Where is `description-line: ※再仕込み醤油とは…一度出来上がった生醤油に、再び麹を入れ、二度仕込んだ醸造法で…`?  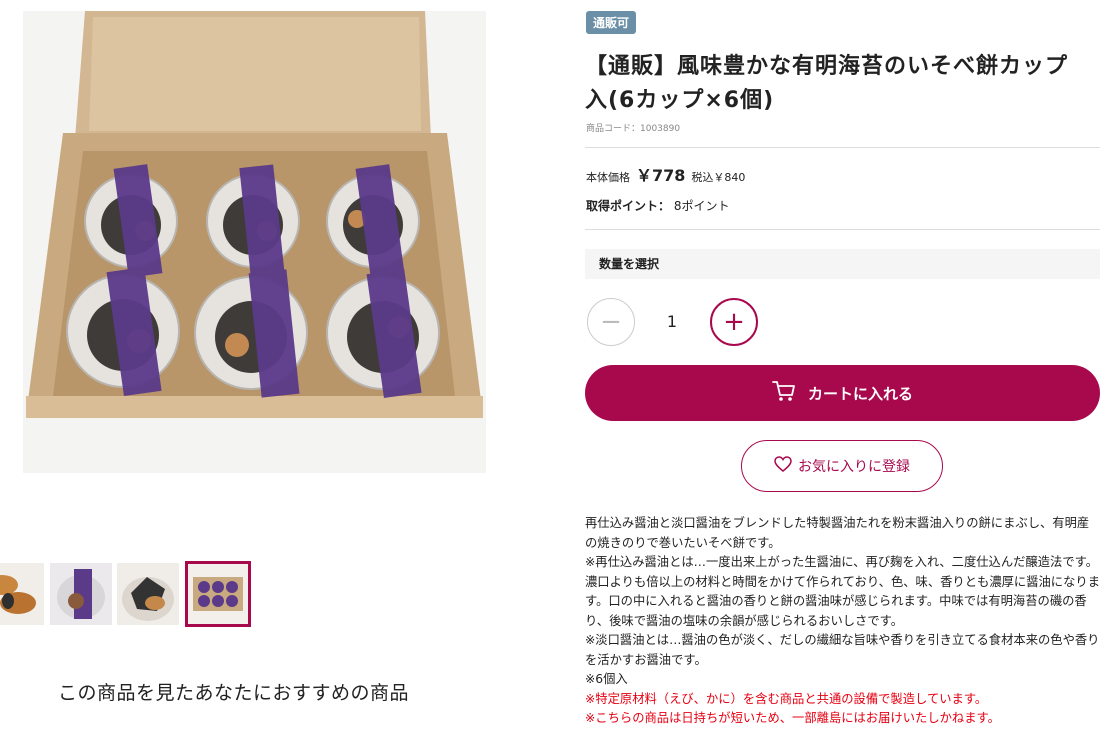
description-line: ※再仕込み醤油とは…一度出来上がった生醤油に、再び麹を入れ、二度仕込んだ醸造法で… is located at coordinates (842, 591).